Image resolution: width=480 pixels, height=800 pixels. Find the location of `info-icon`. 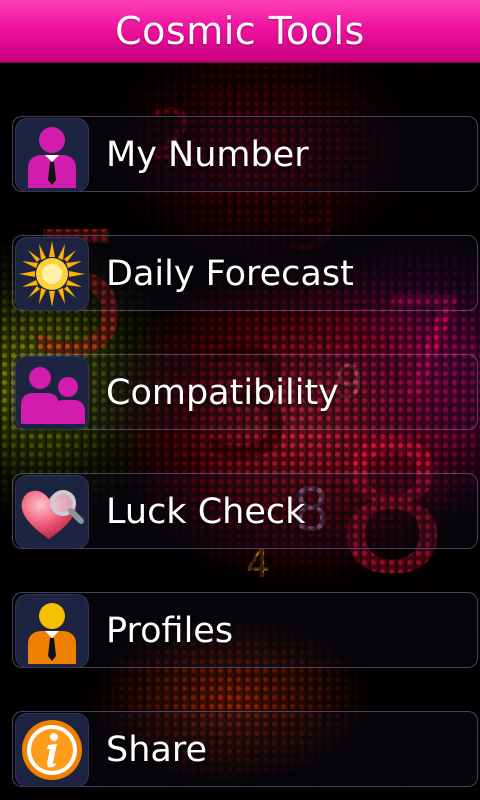

info-icon is located at coordinates (52, 750).